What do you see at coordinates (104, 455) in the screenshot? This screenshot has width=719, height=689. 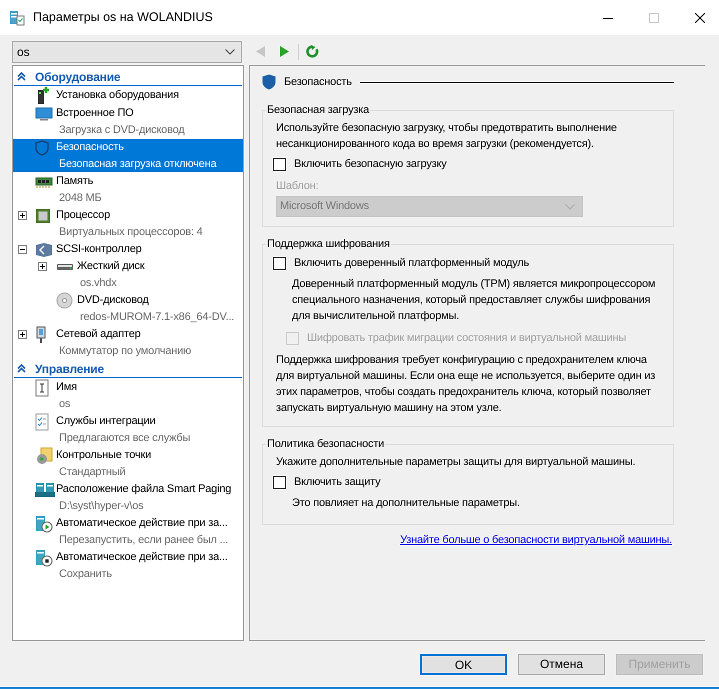 I see `item-label: Контрольные точки` at bounding box center [104, 455].